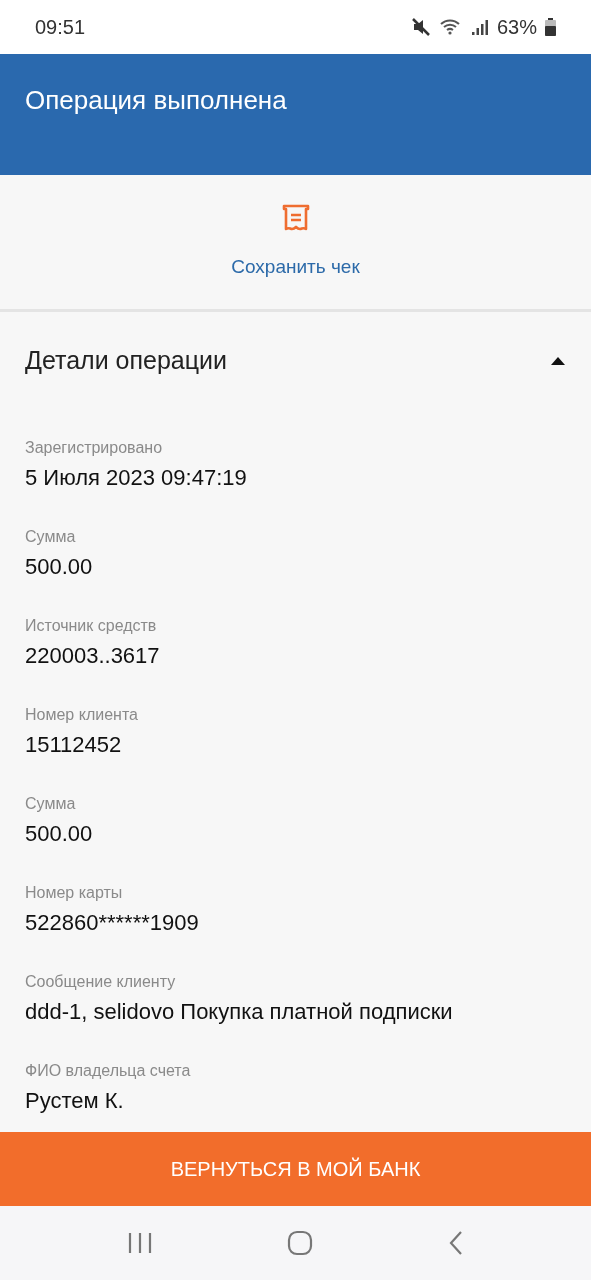  What do you see at coordinates (295, 1169) in the screenshot?
I see `return-button: ВЕРНУТЬСЯ В МОЙ БАНК` at bounding box center [295, 1169].